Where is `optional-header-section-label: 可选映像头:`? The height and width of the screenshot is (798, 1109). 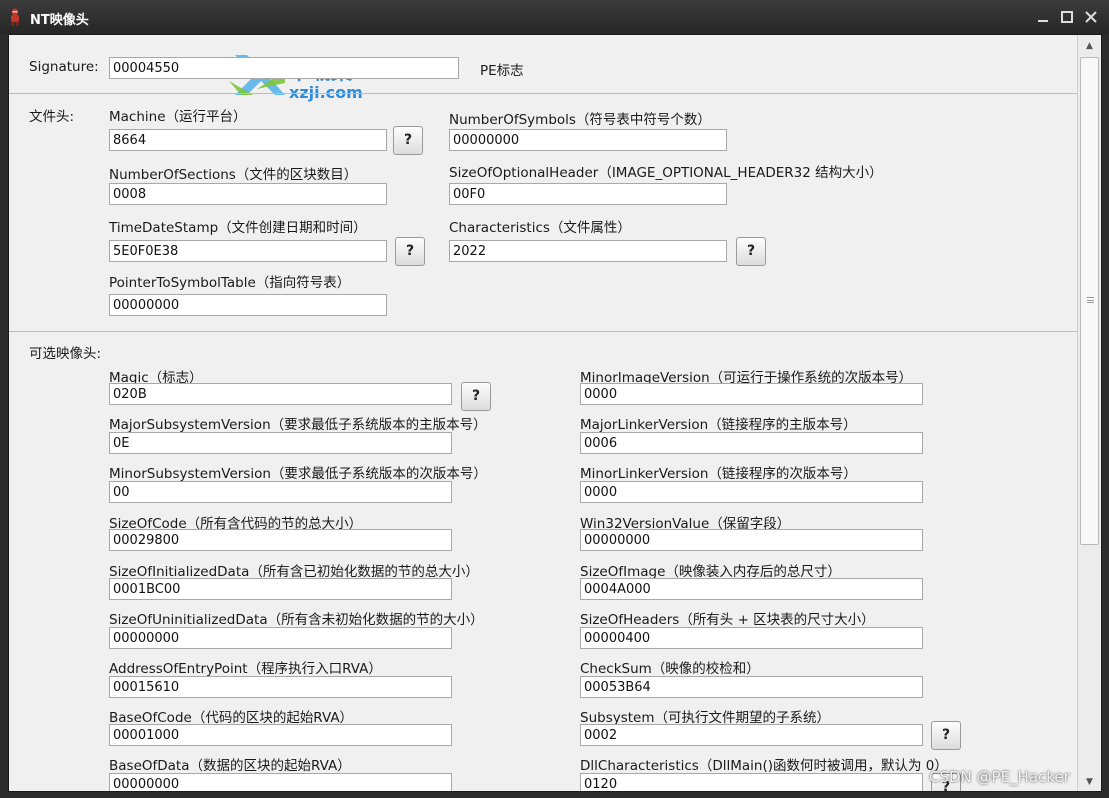
optional-header-section-label: 可选映像头: is located at coordinates (65, 354).